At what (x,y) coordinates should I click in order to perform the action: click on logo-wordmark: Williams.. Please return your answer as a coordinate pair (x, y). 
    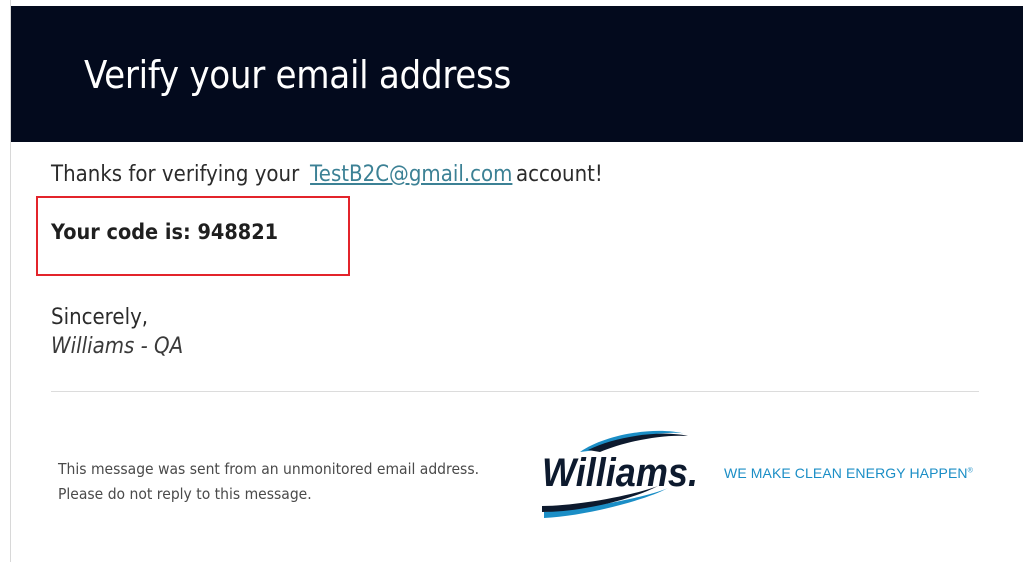
    Looking at the image, I should click on (620, 473).